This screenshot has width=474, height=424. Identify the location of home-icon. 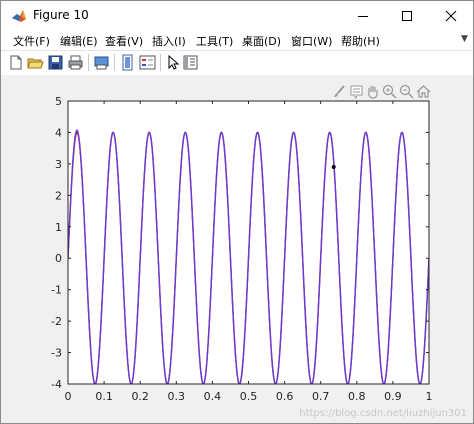
(423, 91).